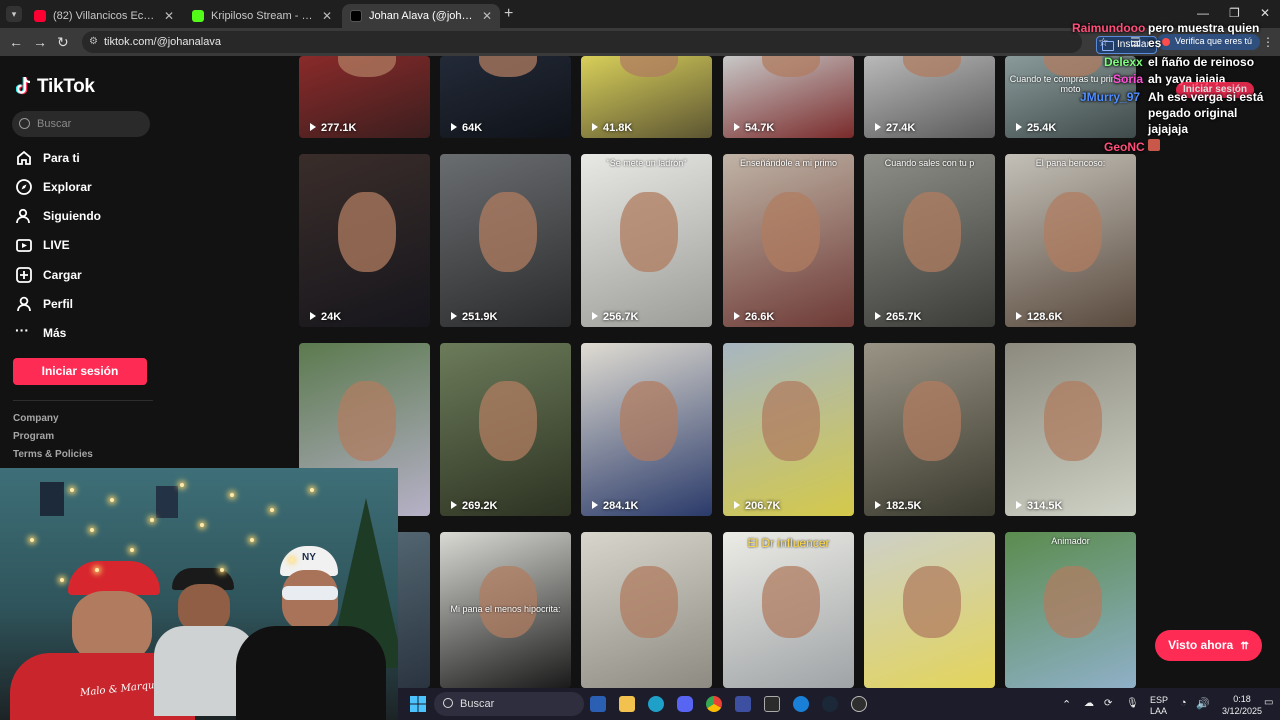 The image size is (1280, 720). What do you see at coordinates (929, 97) in the screenshot?
I see `video-card: 27.4K` at bounding box center [929, 97].